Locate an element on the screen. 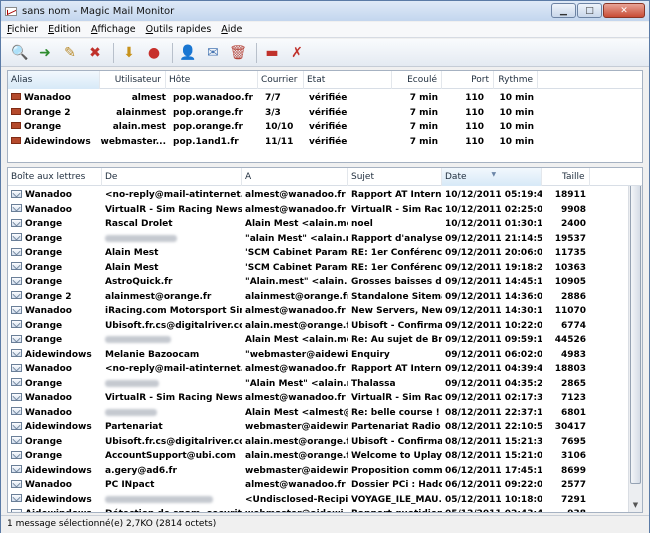  message-size: 9908 is located at coordinates (573, 209).